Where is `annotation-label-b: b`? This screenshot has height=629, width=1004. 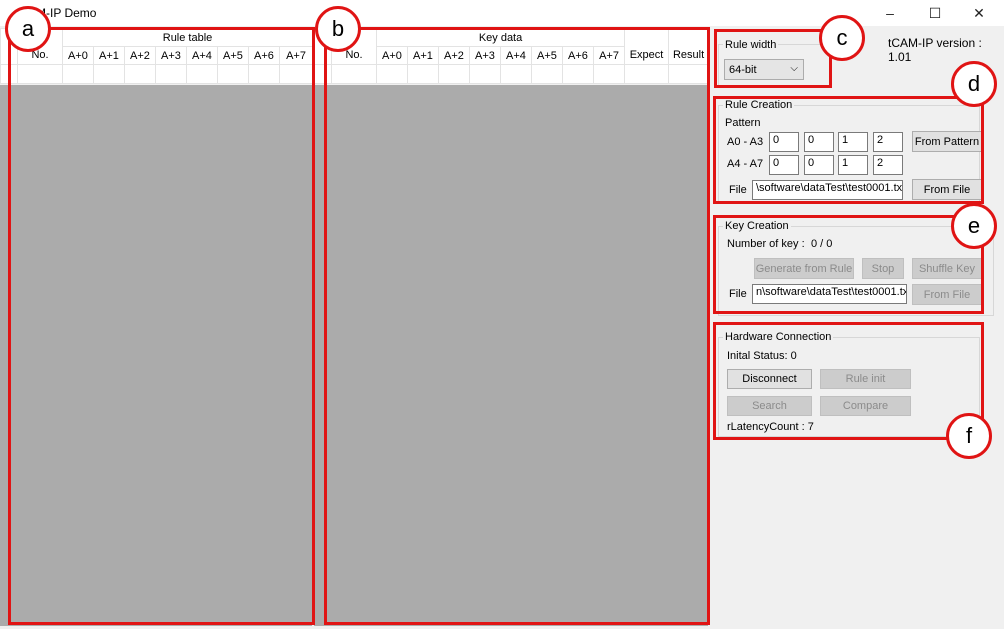
annotation-label-b: b is located at coordinates (338, 29).